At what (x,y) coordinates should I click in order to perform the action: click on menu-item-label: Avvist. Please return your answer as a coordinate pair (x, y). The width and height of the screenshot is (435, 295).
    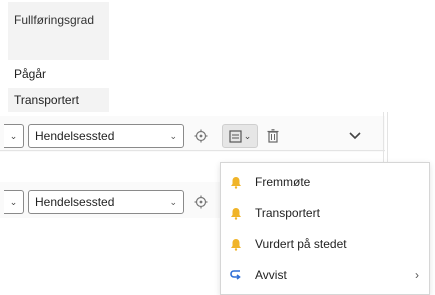
    Looking at the image, I should click on (271, 275).